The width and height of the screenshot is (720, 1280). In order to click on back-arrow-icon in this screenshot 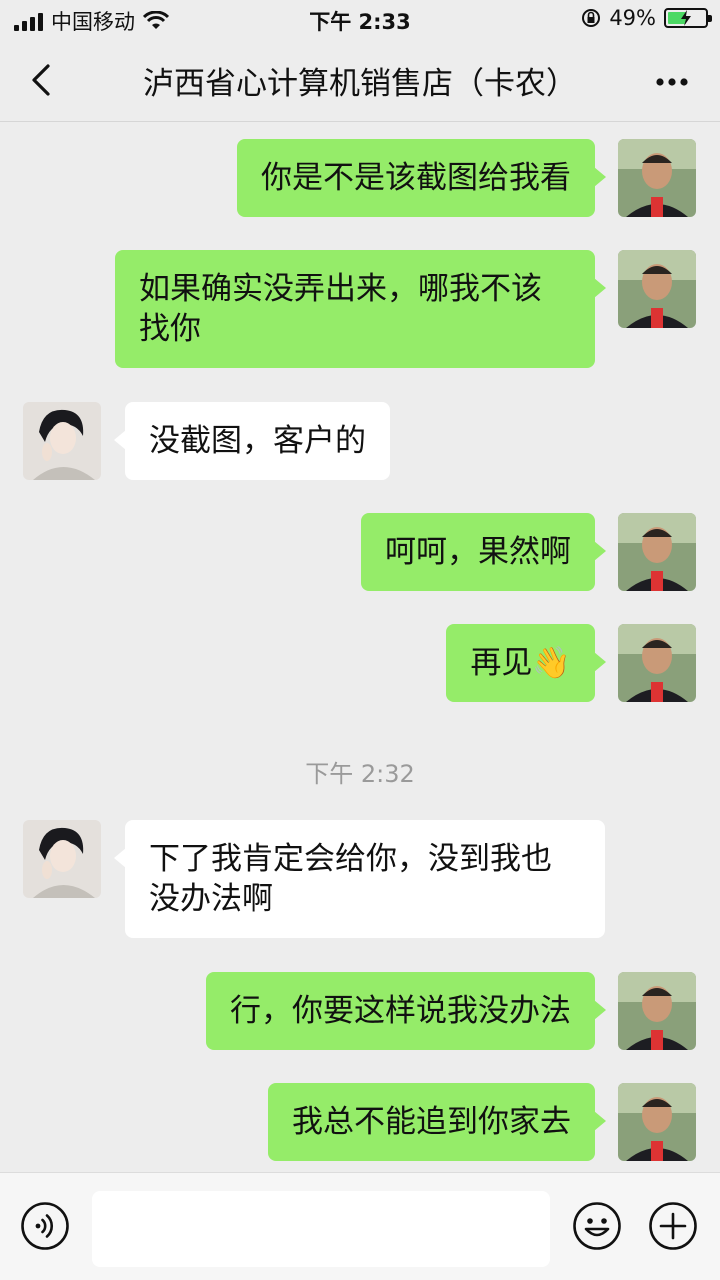, I will do `click(44, 80)`.